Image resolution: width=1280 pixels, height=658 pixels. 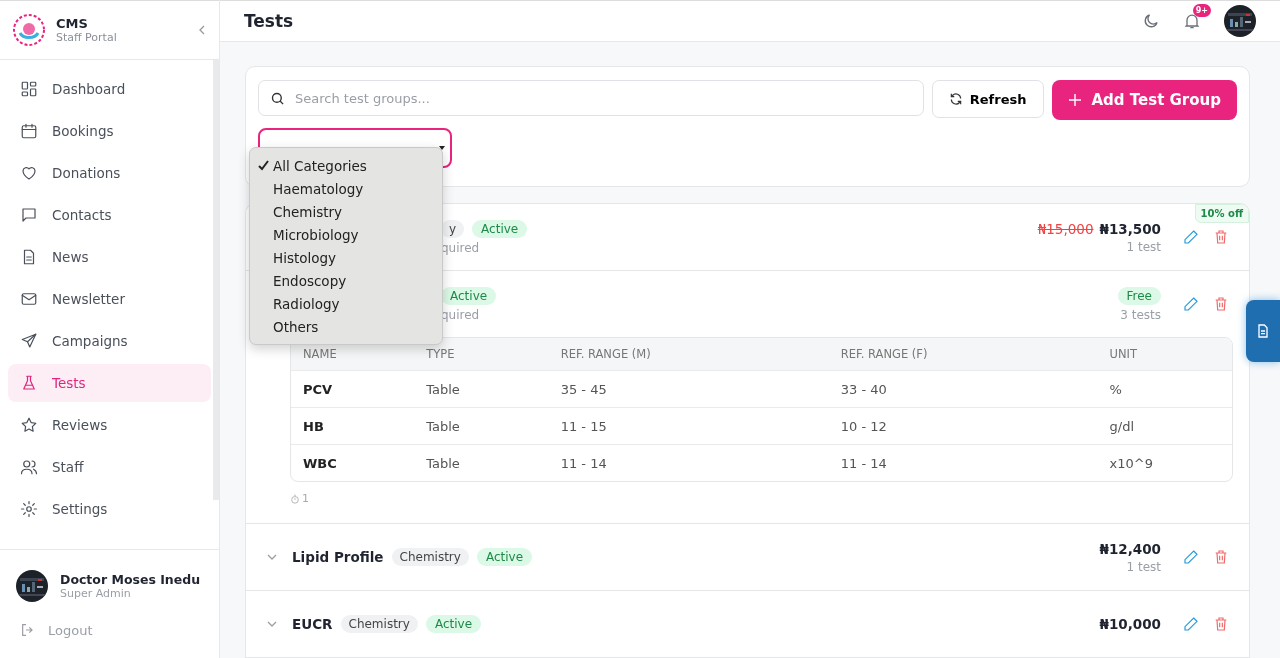 I want to click on table-cell: x10^9, so click(x=1164, y=462).